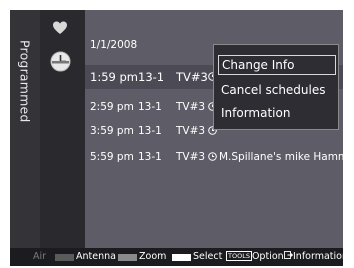  Describe the element at coordinates (39, 256) in the screenshot. I see `footer-air: Air` at that location.